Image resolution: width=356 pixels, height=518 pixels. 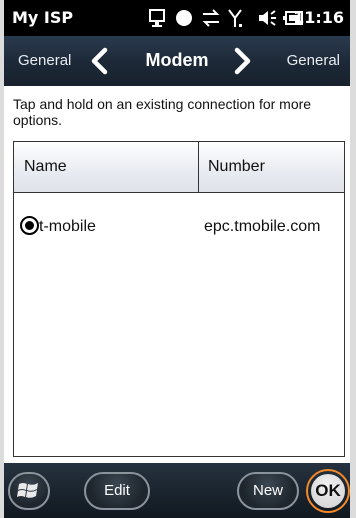 I want to click on pivot-header: General Modem General, so click(x=177, y=61).